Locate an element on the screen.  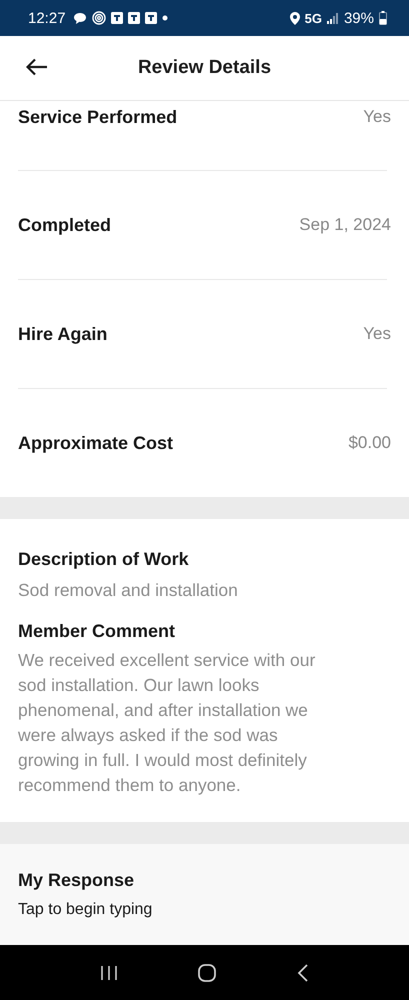
back-arrow-icon is located at coordinates (37, 67).